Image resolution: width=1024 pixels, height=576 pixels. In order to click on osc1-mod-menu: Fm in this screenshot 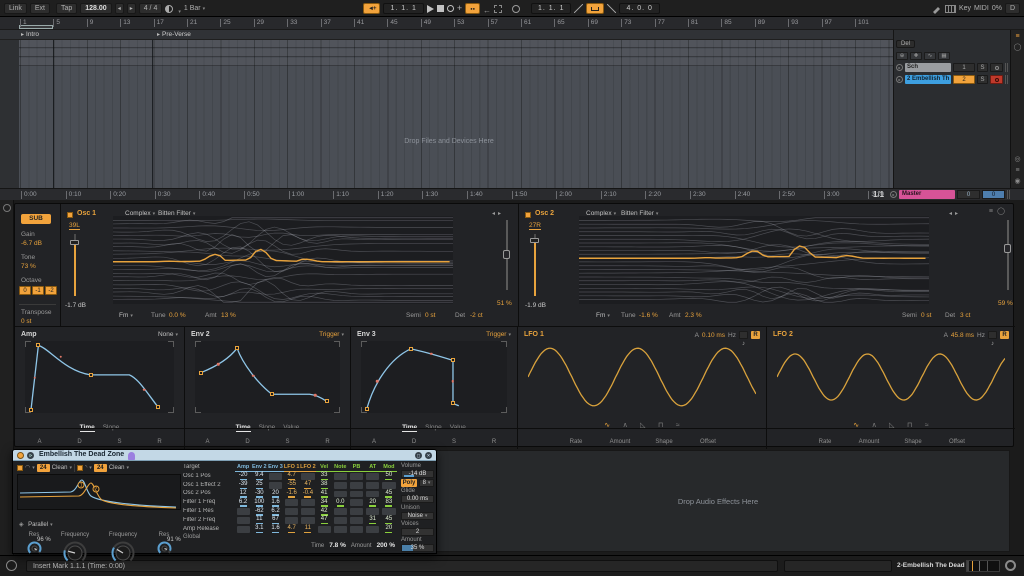, I will do `click(126, 315)`.